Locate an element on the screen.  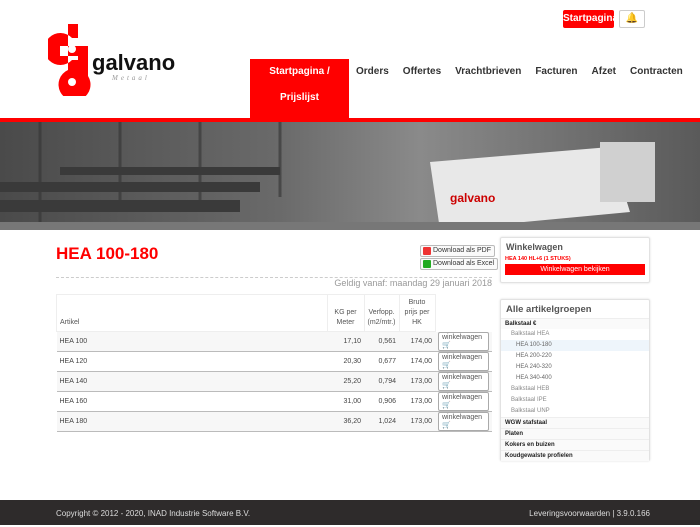
table-row: HEA 100 17,10 0,561 174,00 winkelwagen 🛒 is located at coordinates (274, 341).